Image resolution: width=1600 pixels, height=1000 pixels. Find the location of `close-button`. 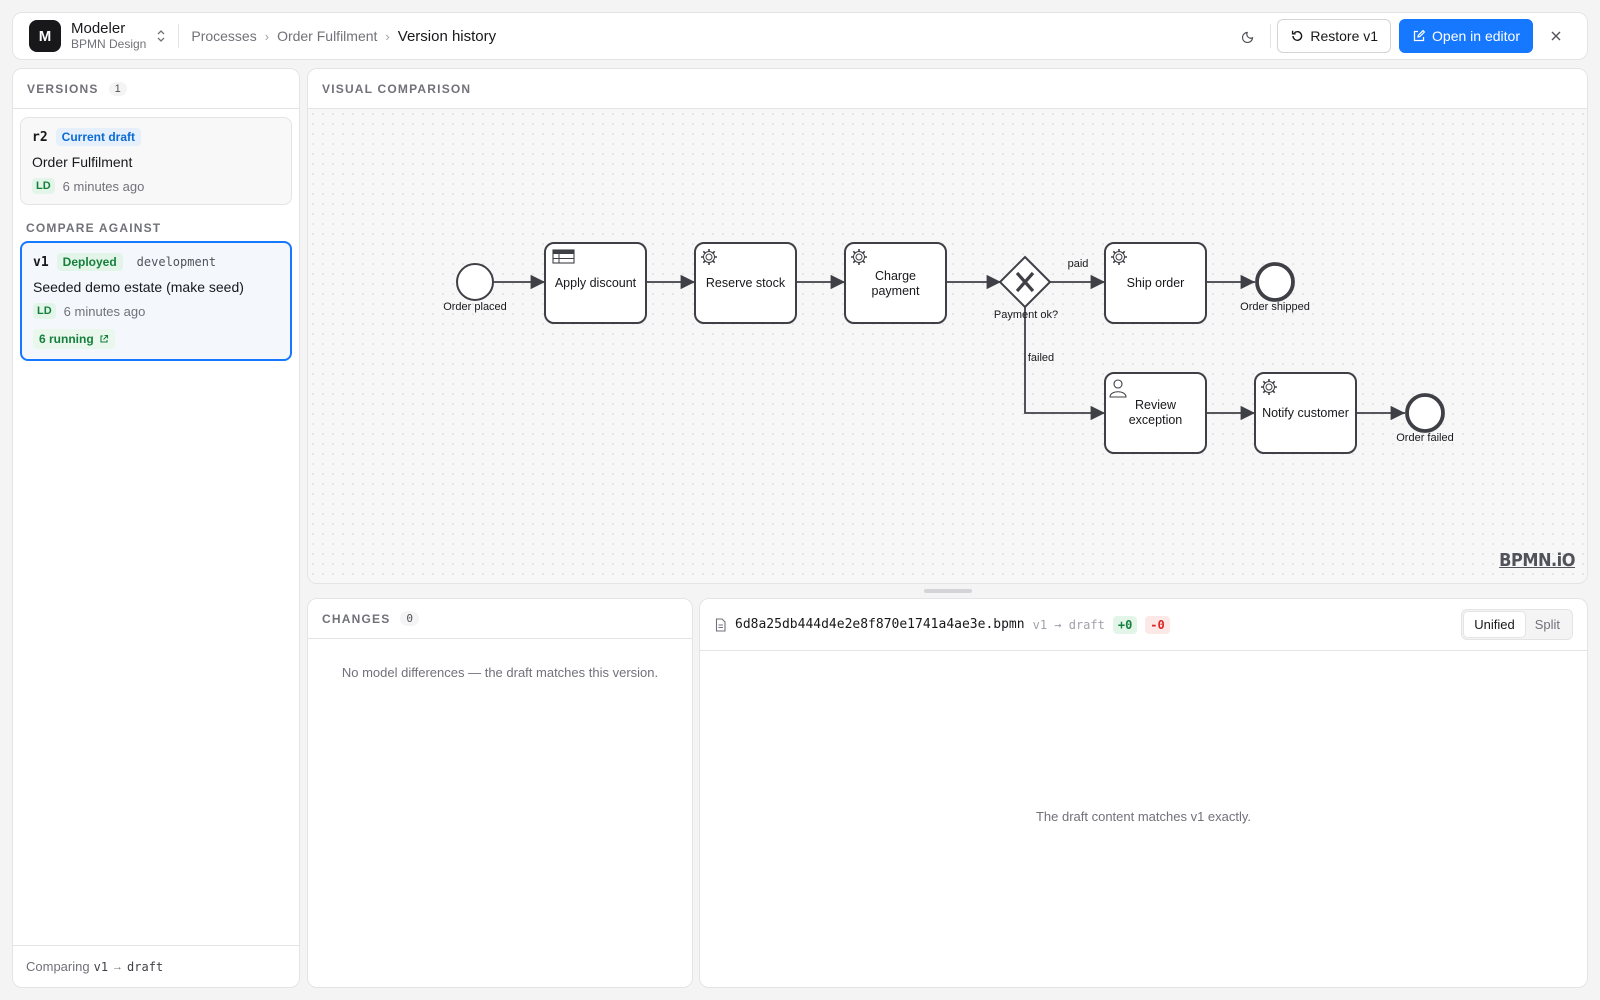

close-button is located at coordinates (1556, 36).